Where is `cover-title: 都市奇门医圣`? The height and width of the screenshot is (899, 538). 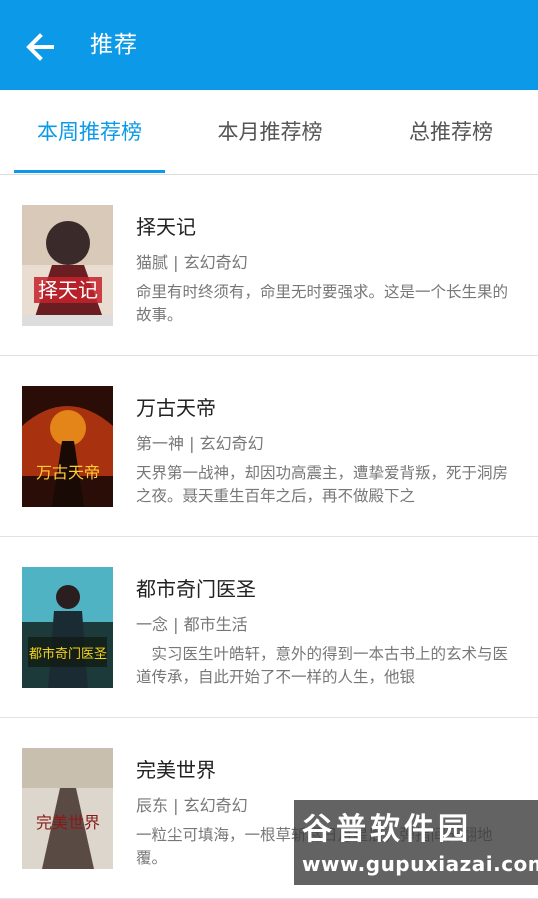
cover-title: 都市奇门医圣 is located at coordinates (68, 654).